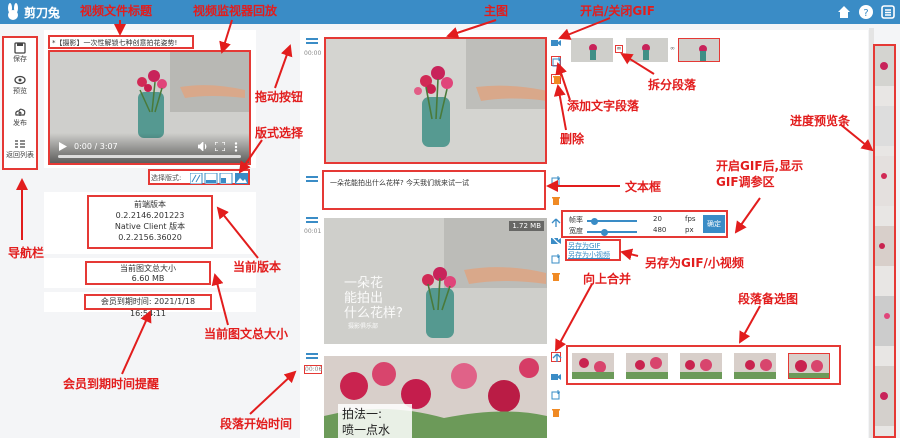 Image resolution: width=900 pixels, height=438 pixels. Describe the element at coordinates (659, 230) in the screenshot. I see `width-value: 480` at that location.